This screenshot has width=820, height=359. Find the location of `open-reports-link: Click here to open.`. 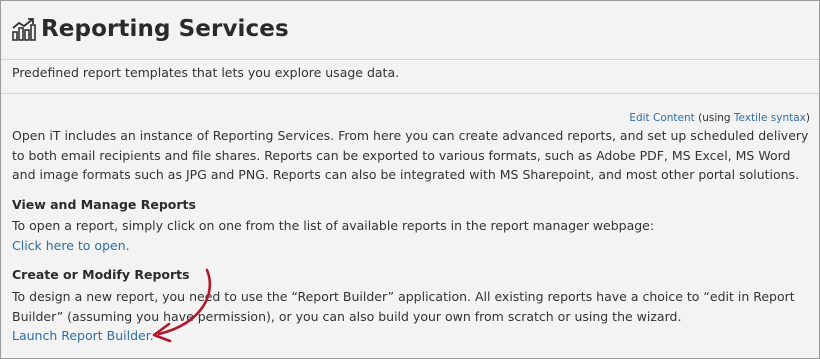

open-reports-link: Click here to open. is located at coordinates (71, 245).